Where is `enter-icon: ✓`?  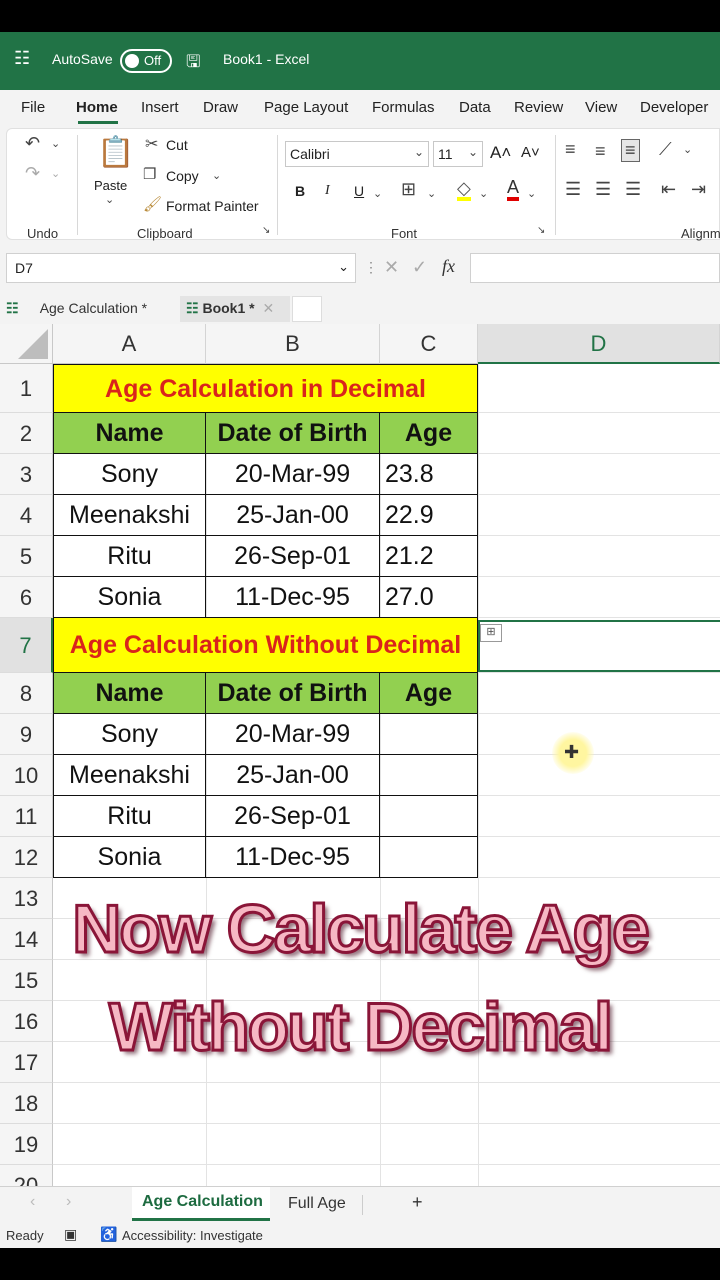
enter-icon: ✓ is located at coordinates (419, 267).